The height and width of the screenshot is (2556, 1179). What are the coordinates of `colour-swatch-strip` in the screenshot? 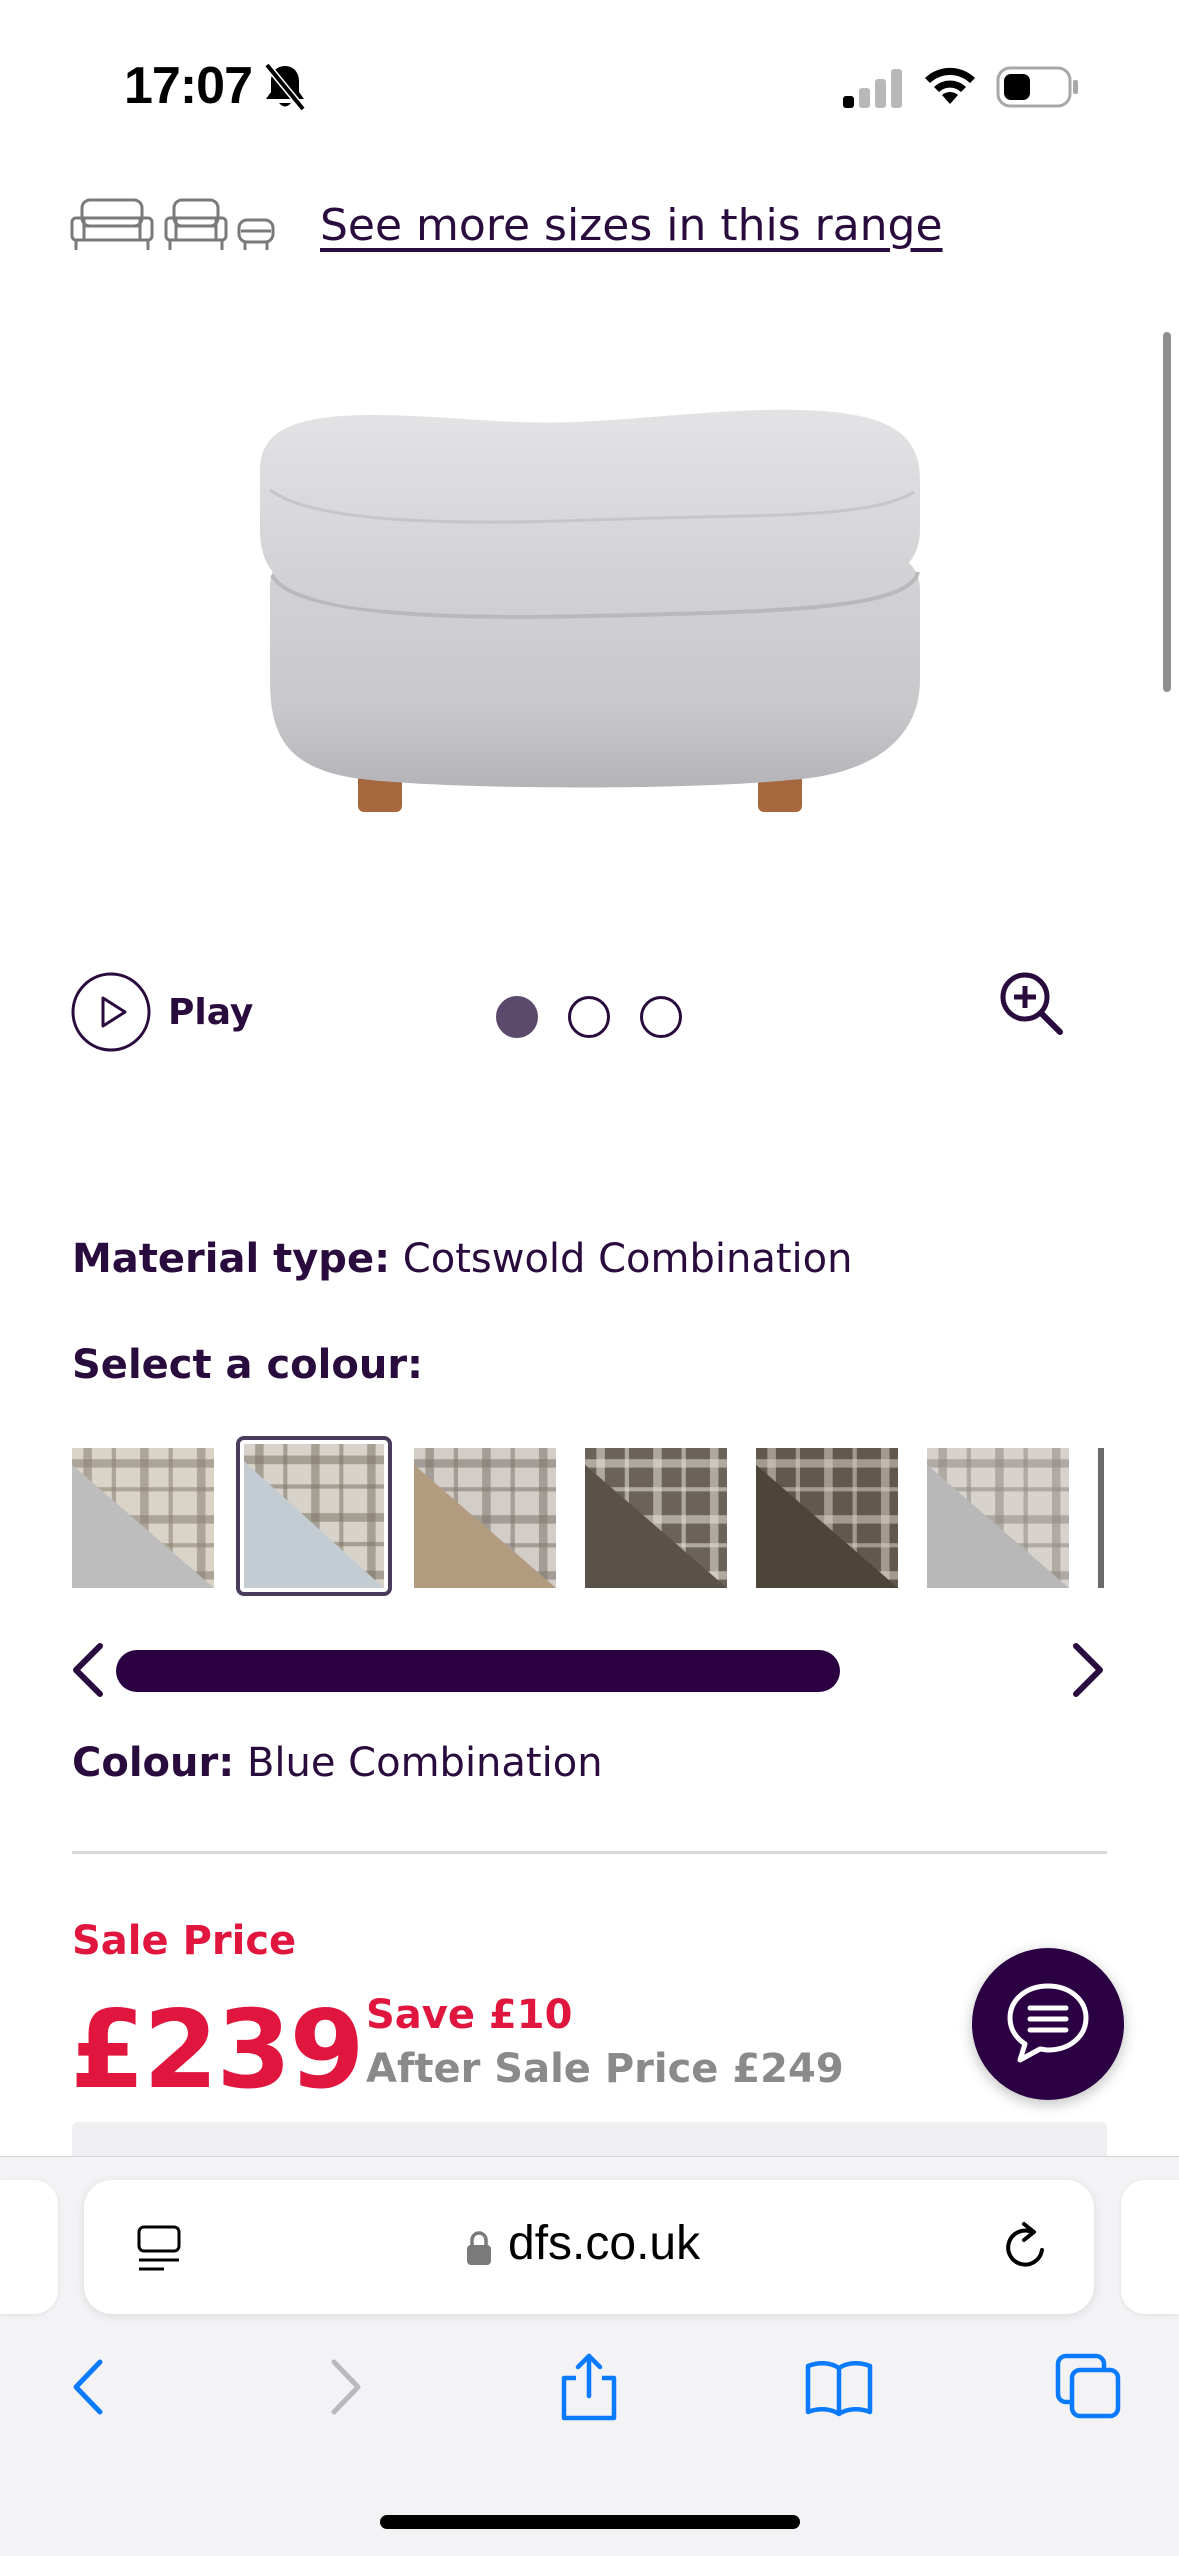 It's located at (592, 1516).